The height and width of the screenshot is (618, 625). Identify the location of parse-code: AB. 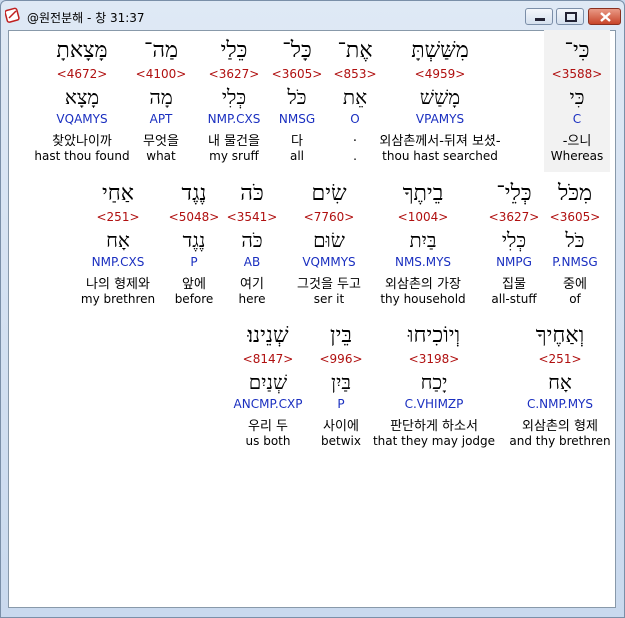
(252, 262).